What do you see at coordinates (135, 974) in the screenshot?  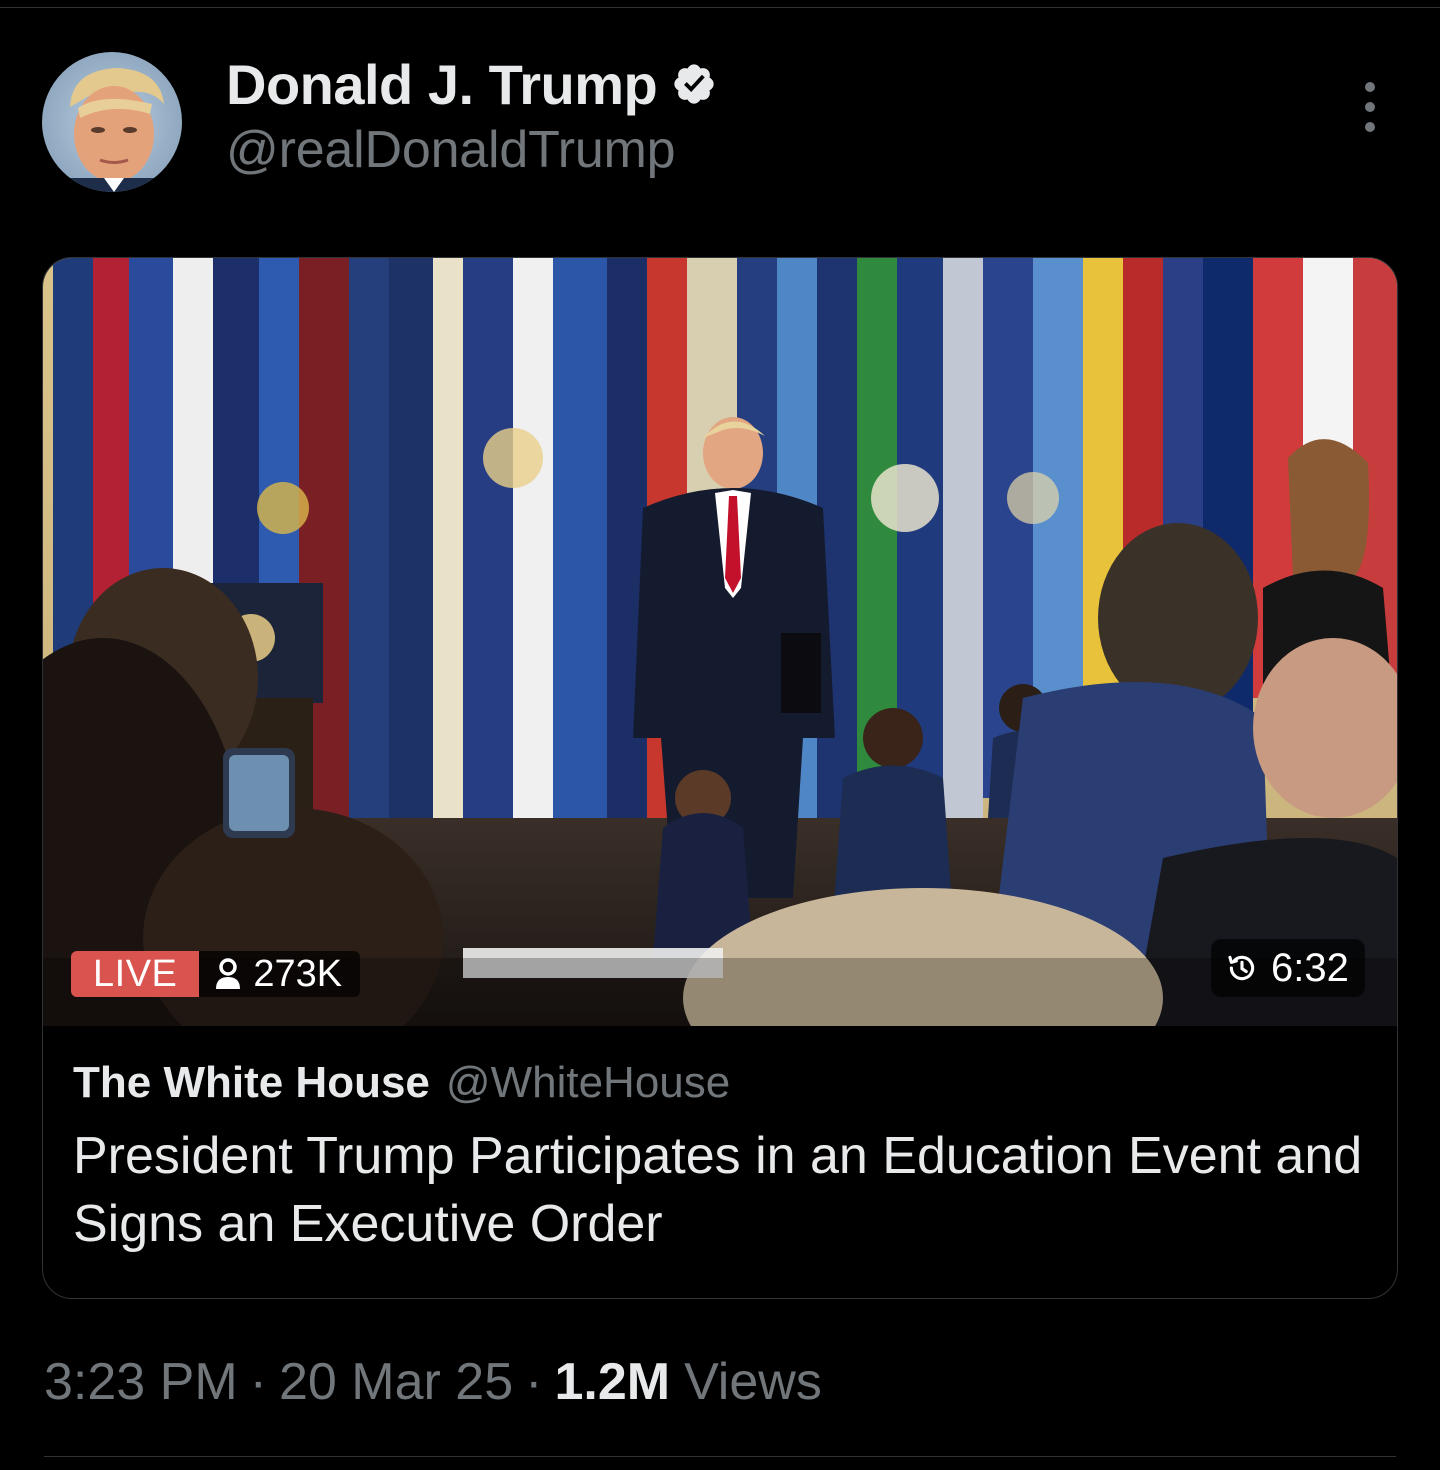 I see `live-label: LIVE` at bounding box center [135, 974].